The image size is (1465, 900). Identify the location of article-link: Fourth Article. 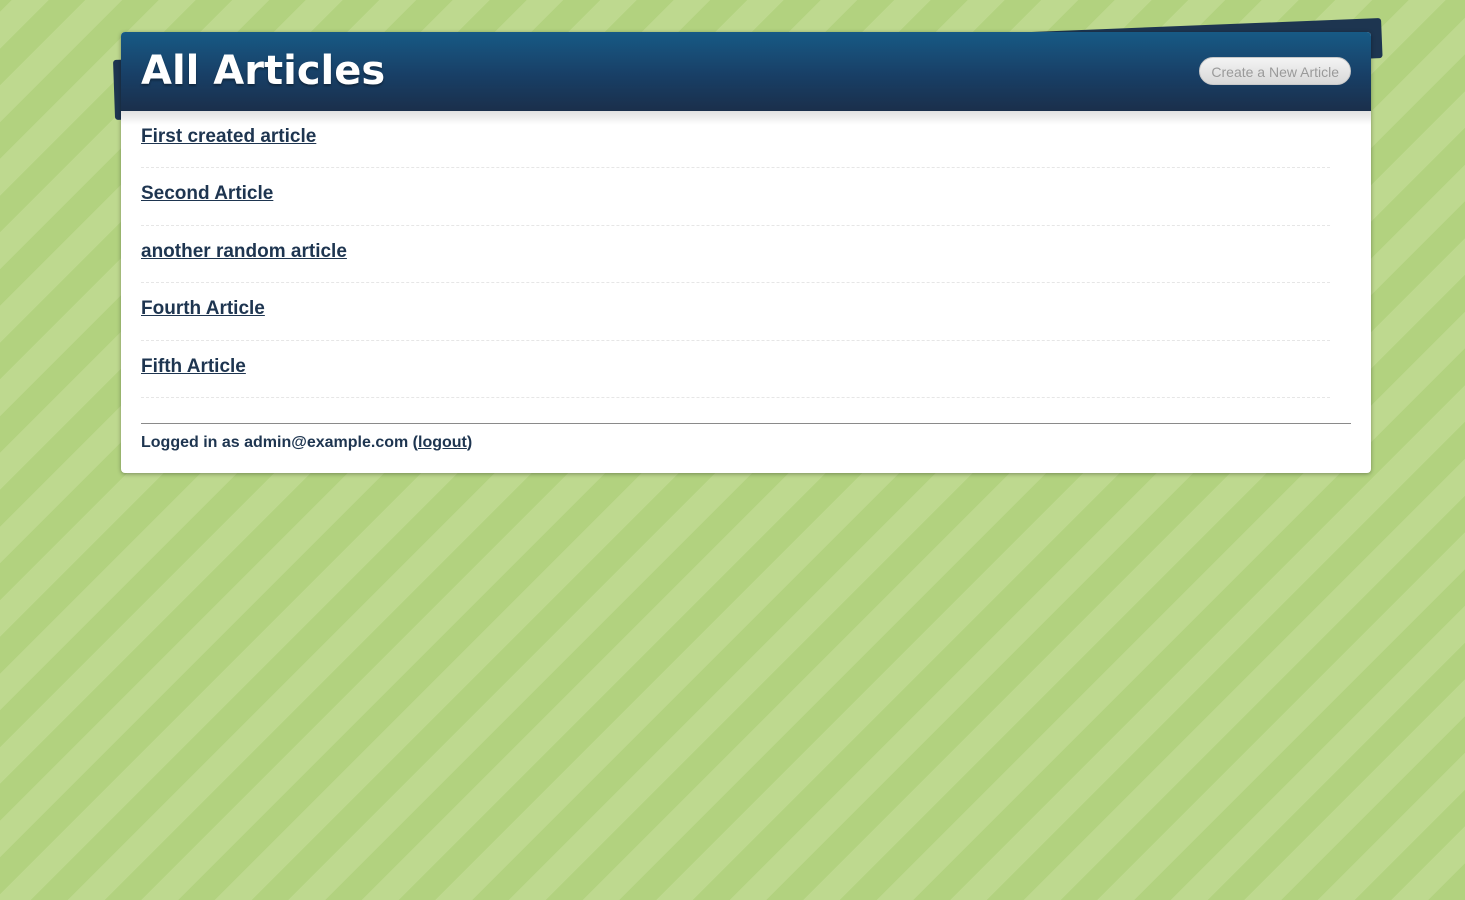
(203, 308).